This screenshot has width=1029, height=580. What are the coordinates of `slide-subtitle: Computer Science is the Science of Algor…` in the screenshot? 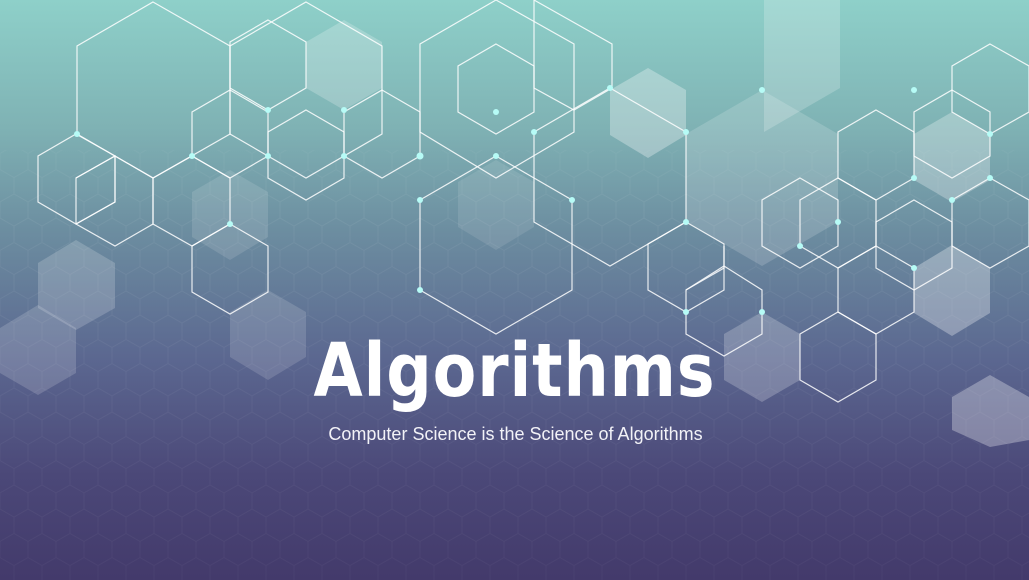 It's located at (515, 434).